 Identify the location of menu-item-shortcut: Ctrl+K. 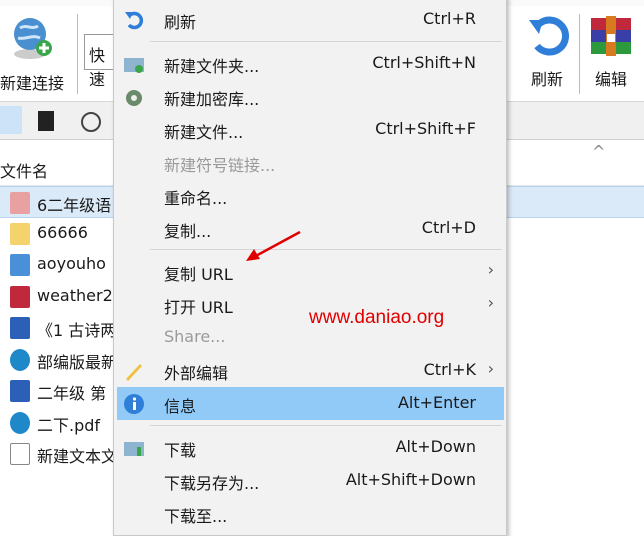
(449, 369).